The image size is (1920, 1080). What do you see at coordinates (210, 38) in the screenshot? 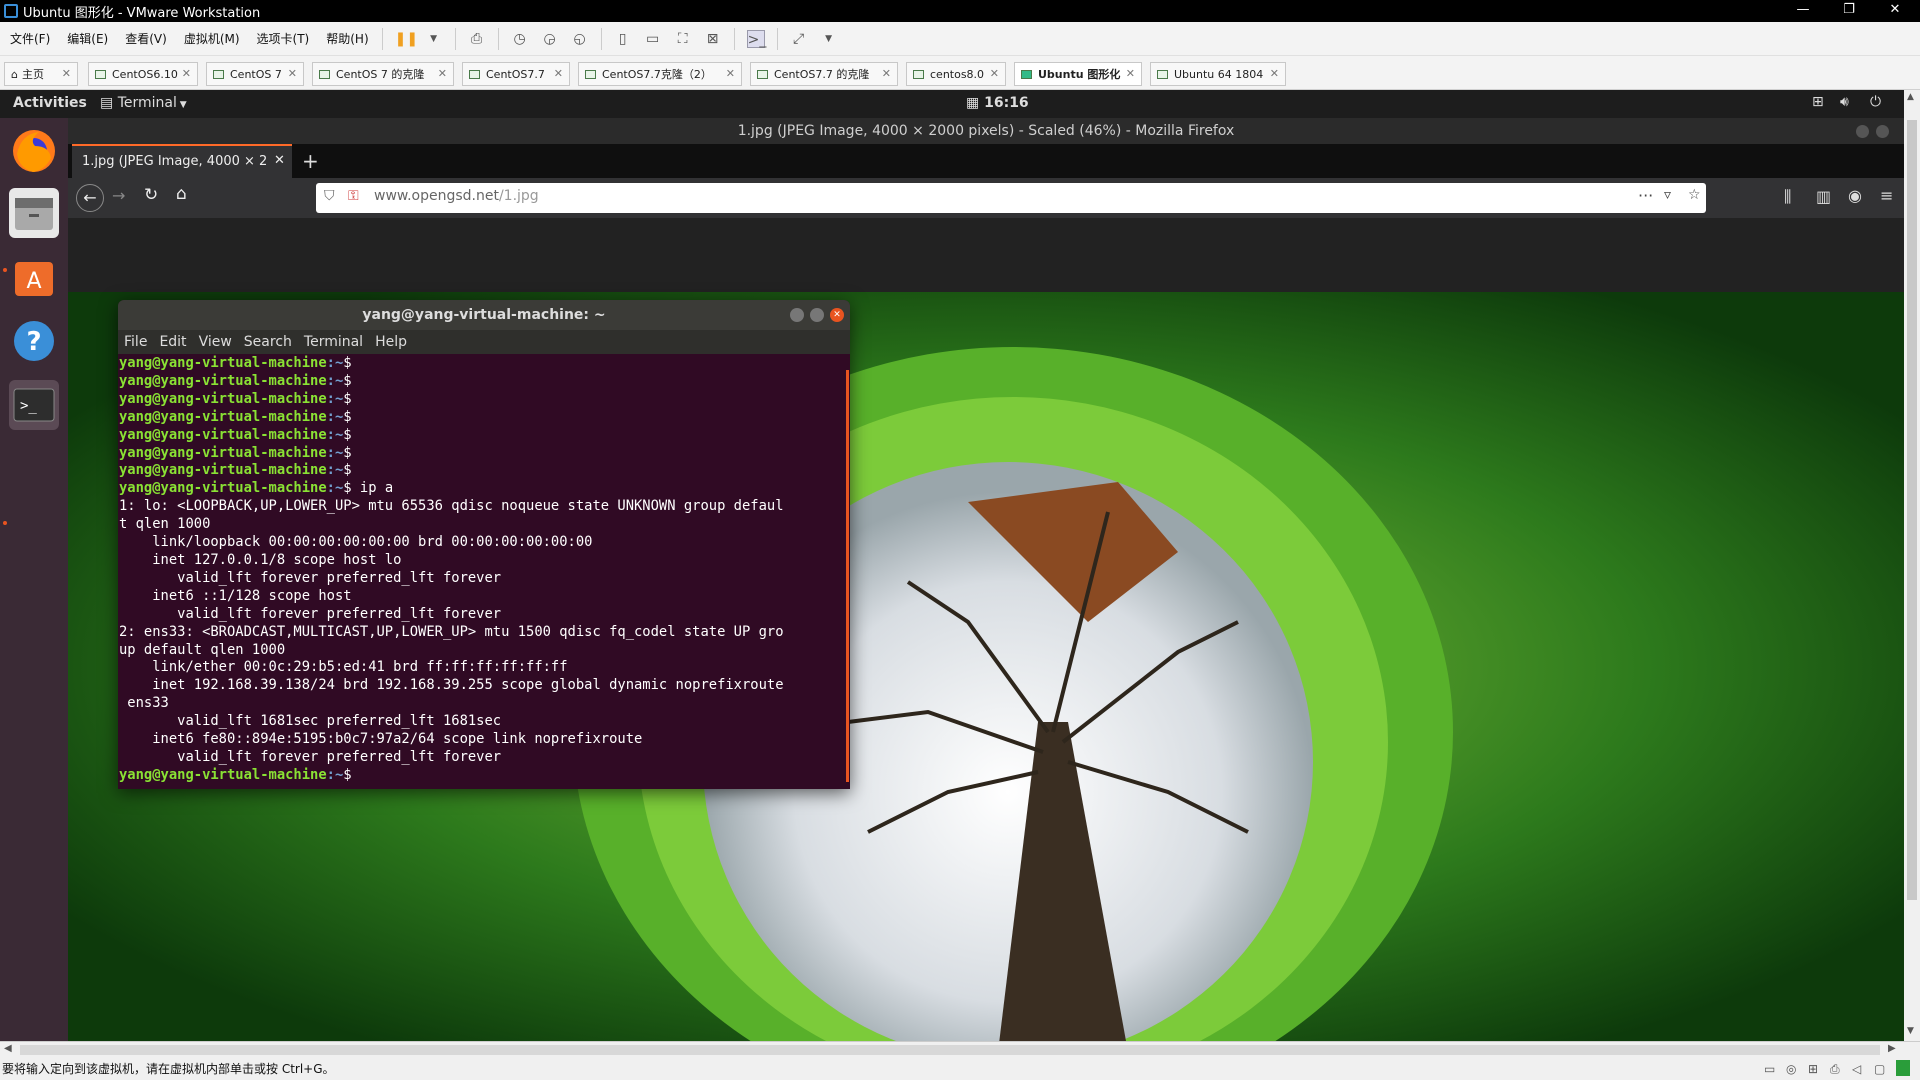
I see `menu-vm: 虚拟机(M)` at bounding box center [210, 38].